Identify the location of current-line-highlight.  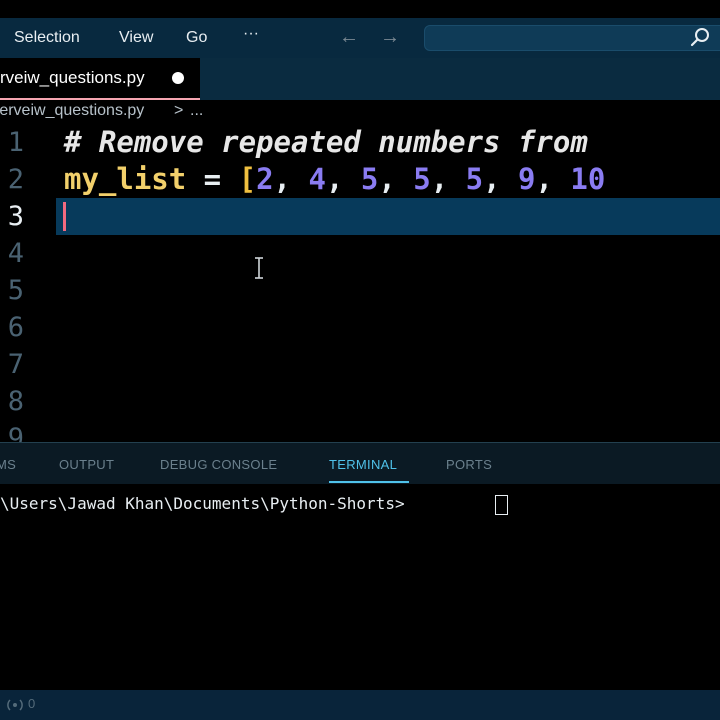
(388, 216).